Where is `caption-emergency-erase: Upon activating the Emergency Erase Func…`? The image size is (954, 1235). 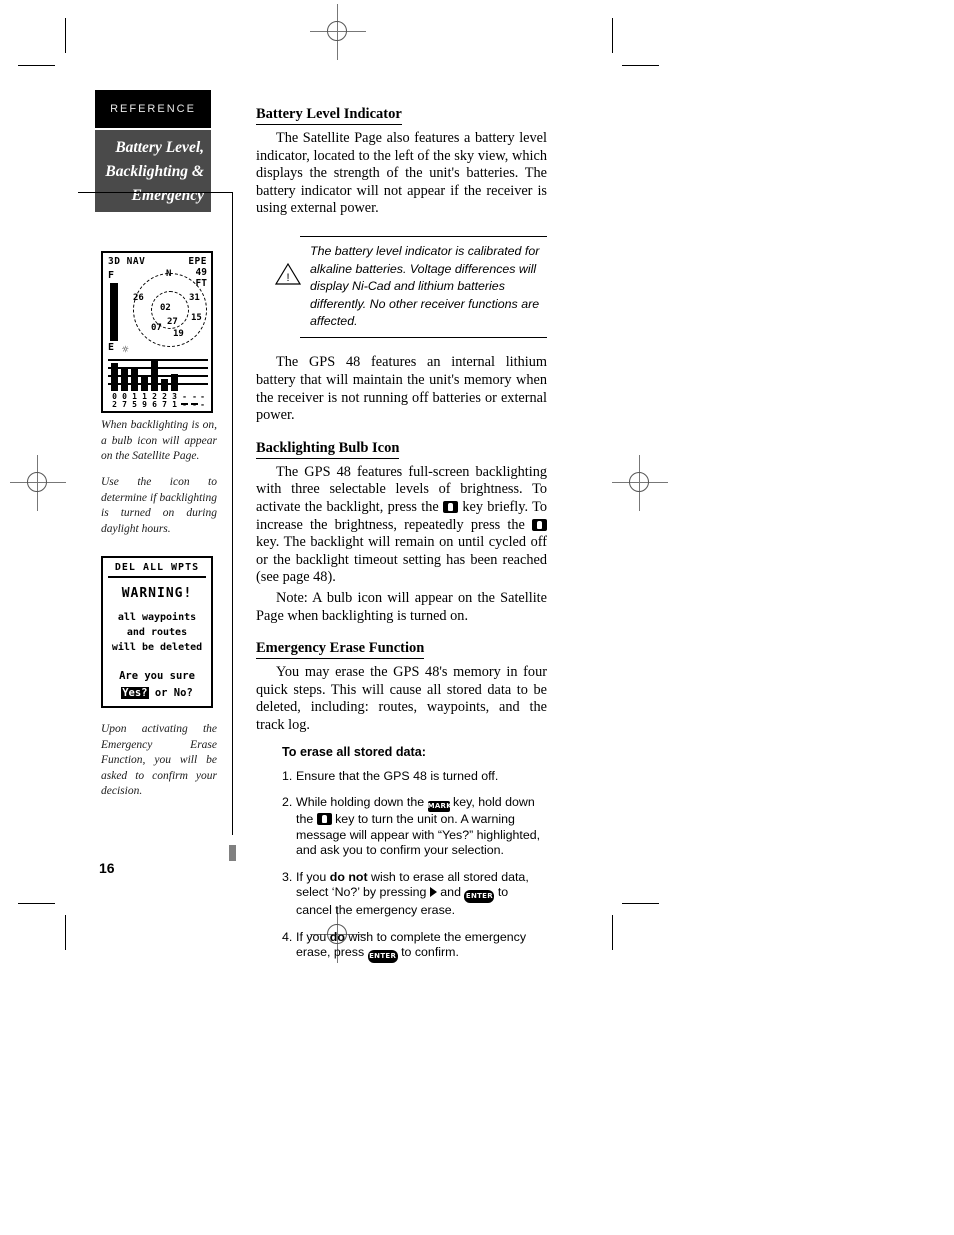 caption-emergency-erase: Upon activating the Emergency Erase Func… is located at coordinates (159, 760).